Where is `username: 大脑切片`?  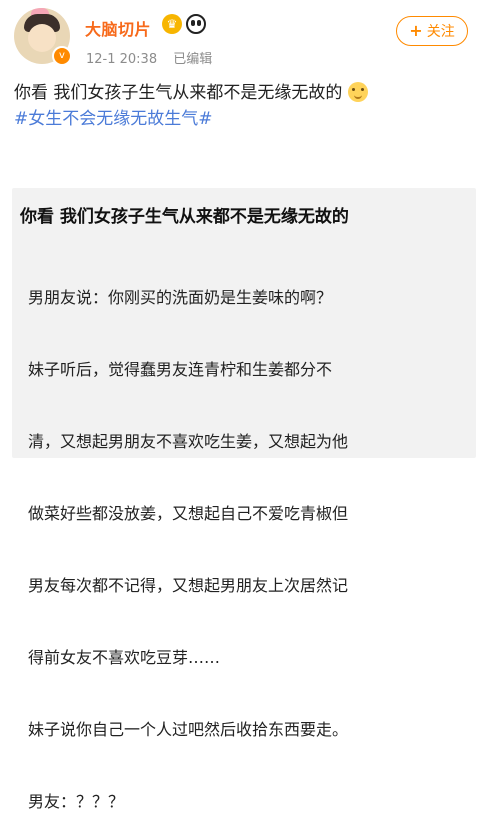
username: 大脑切片 is located at coordinates (118, 28).